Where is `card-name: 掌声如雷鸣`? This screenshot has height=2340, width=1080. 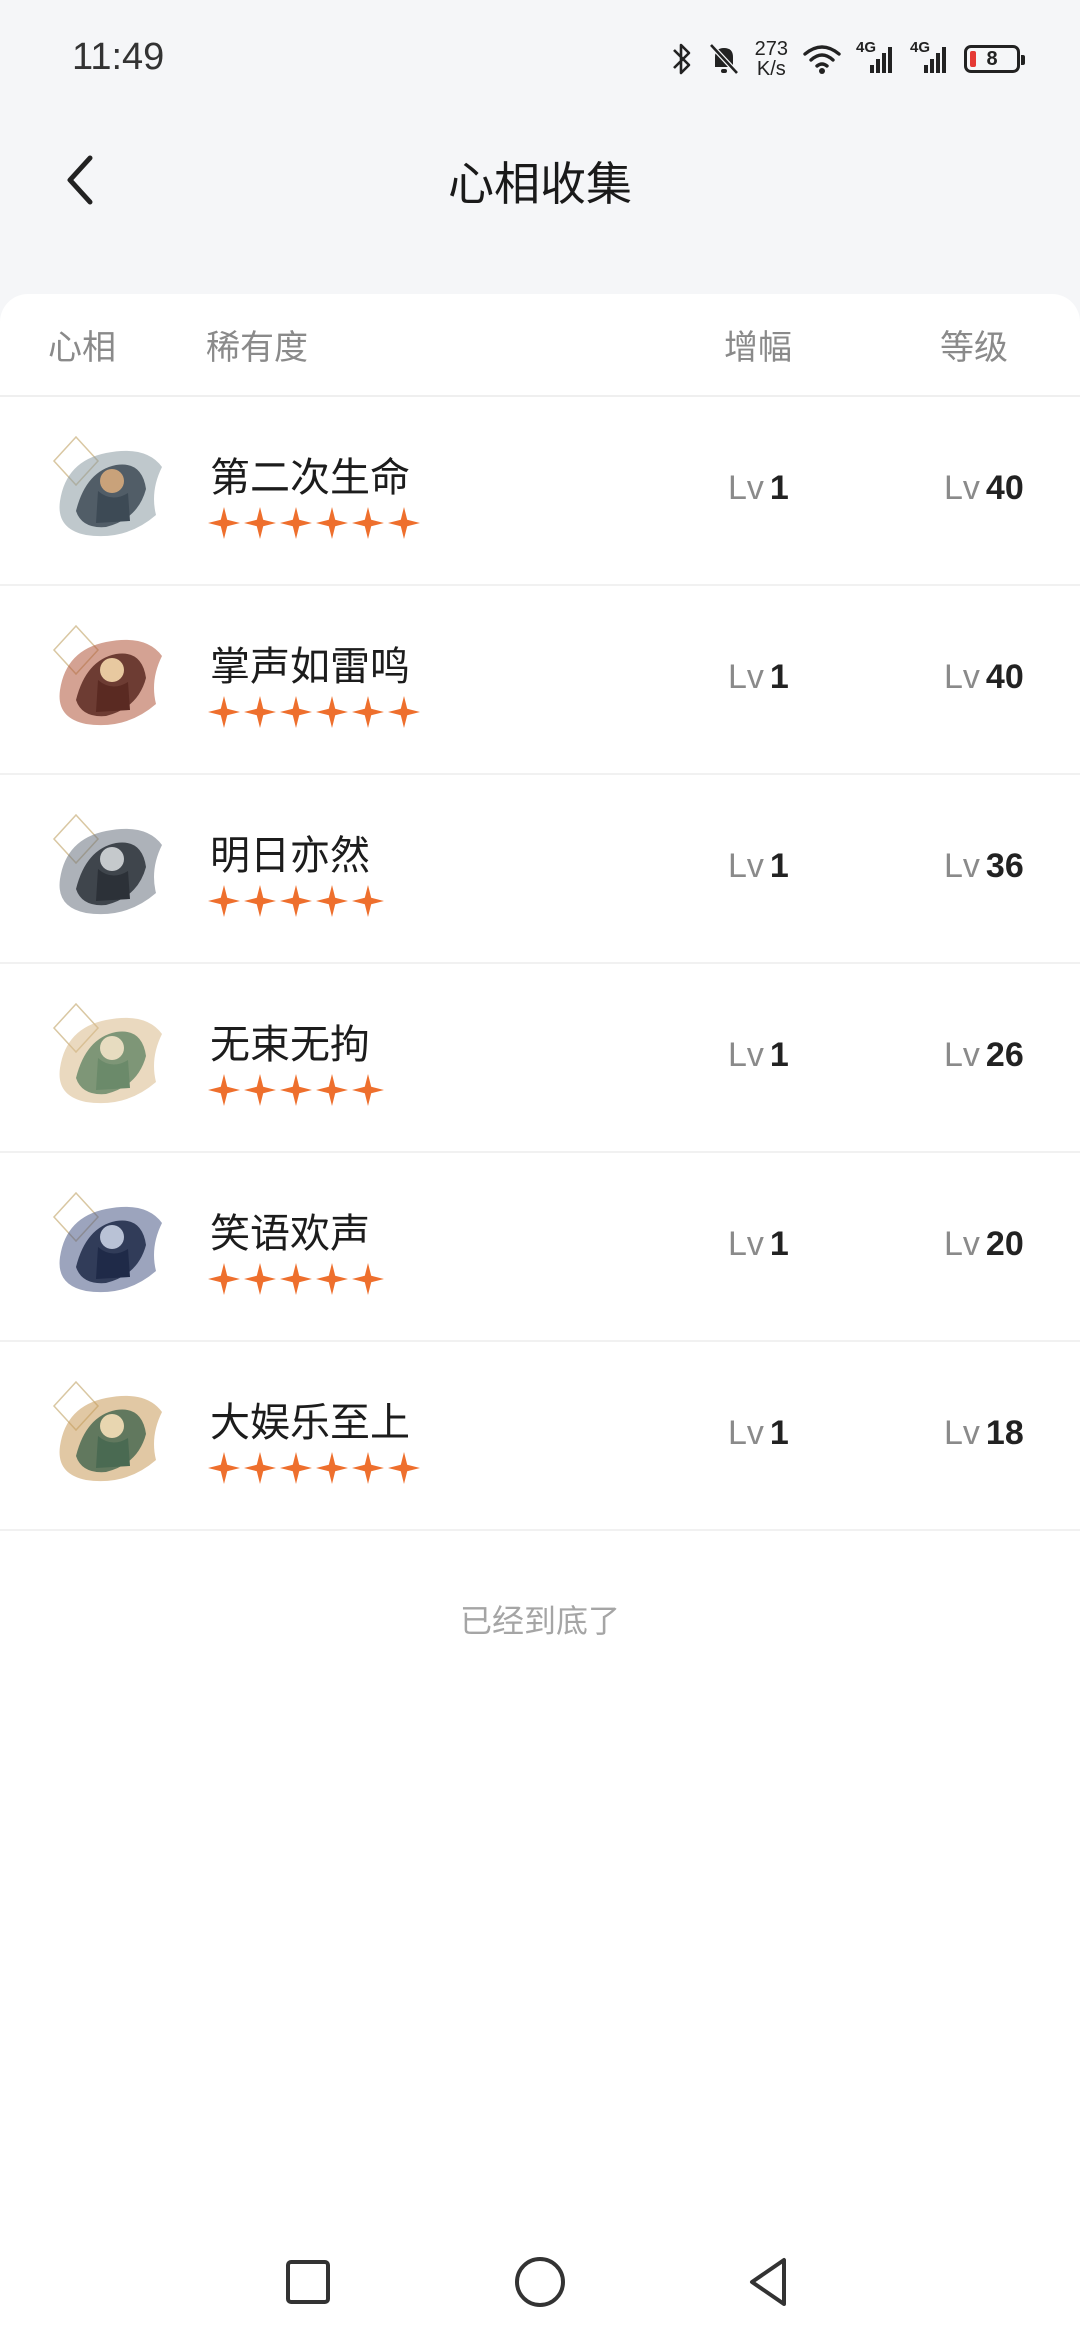
card-name: 掌声如雷鸣 is located at coordinates (310, 667).